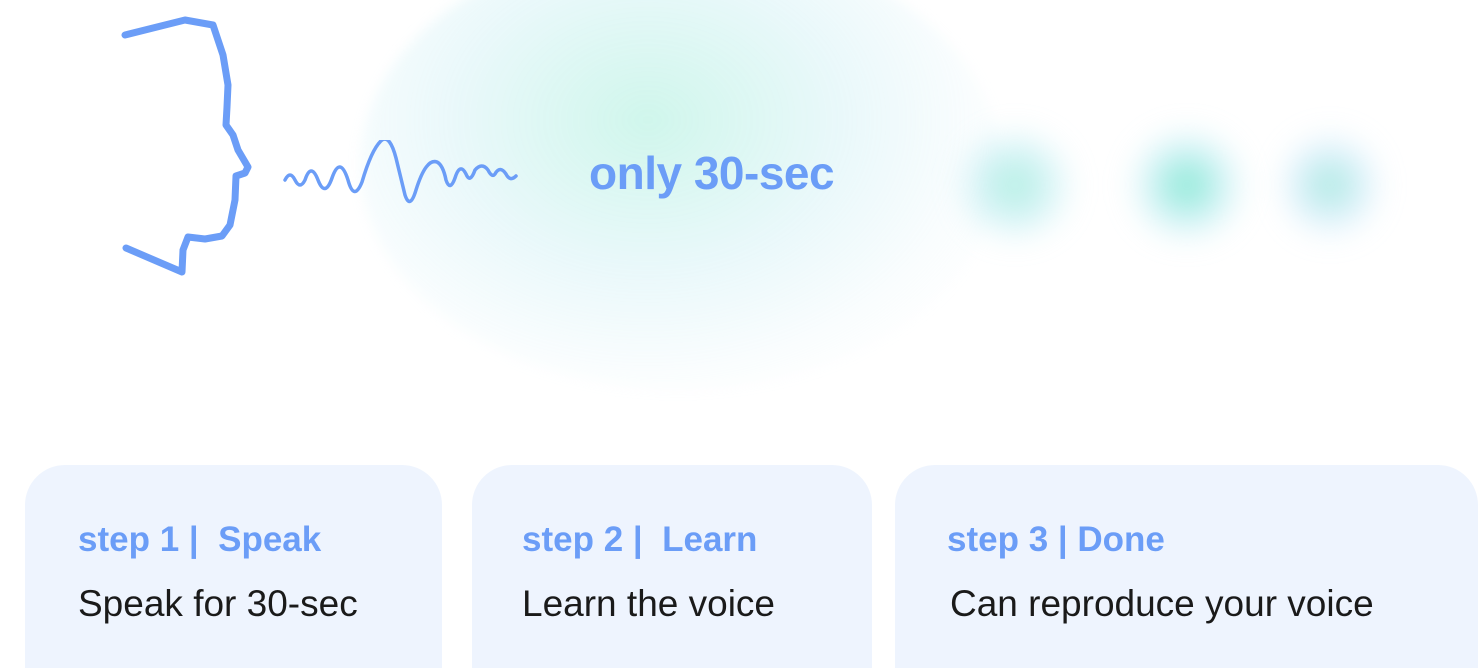  Describe the element at coordinates (1162, 603) in the screenshot. I see `step-description: Can reproduce your voice` at that location.